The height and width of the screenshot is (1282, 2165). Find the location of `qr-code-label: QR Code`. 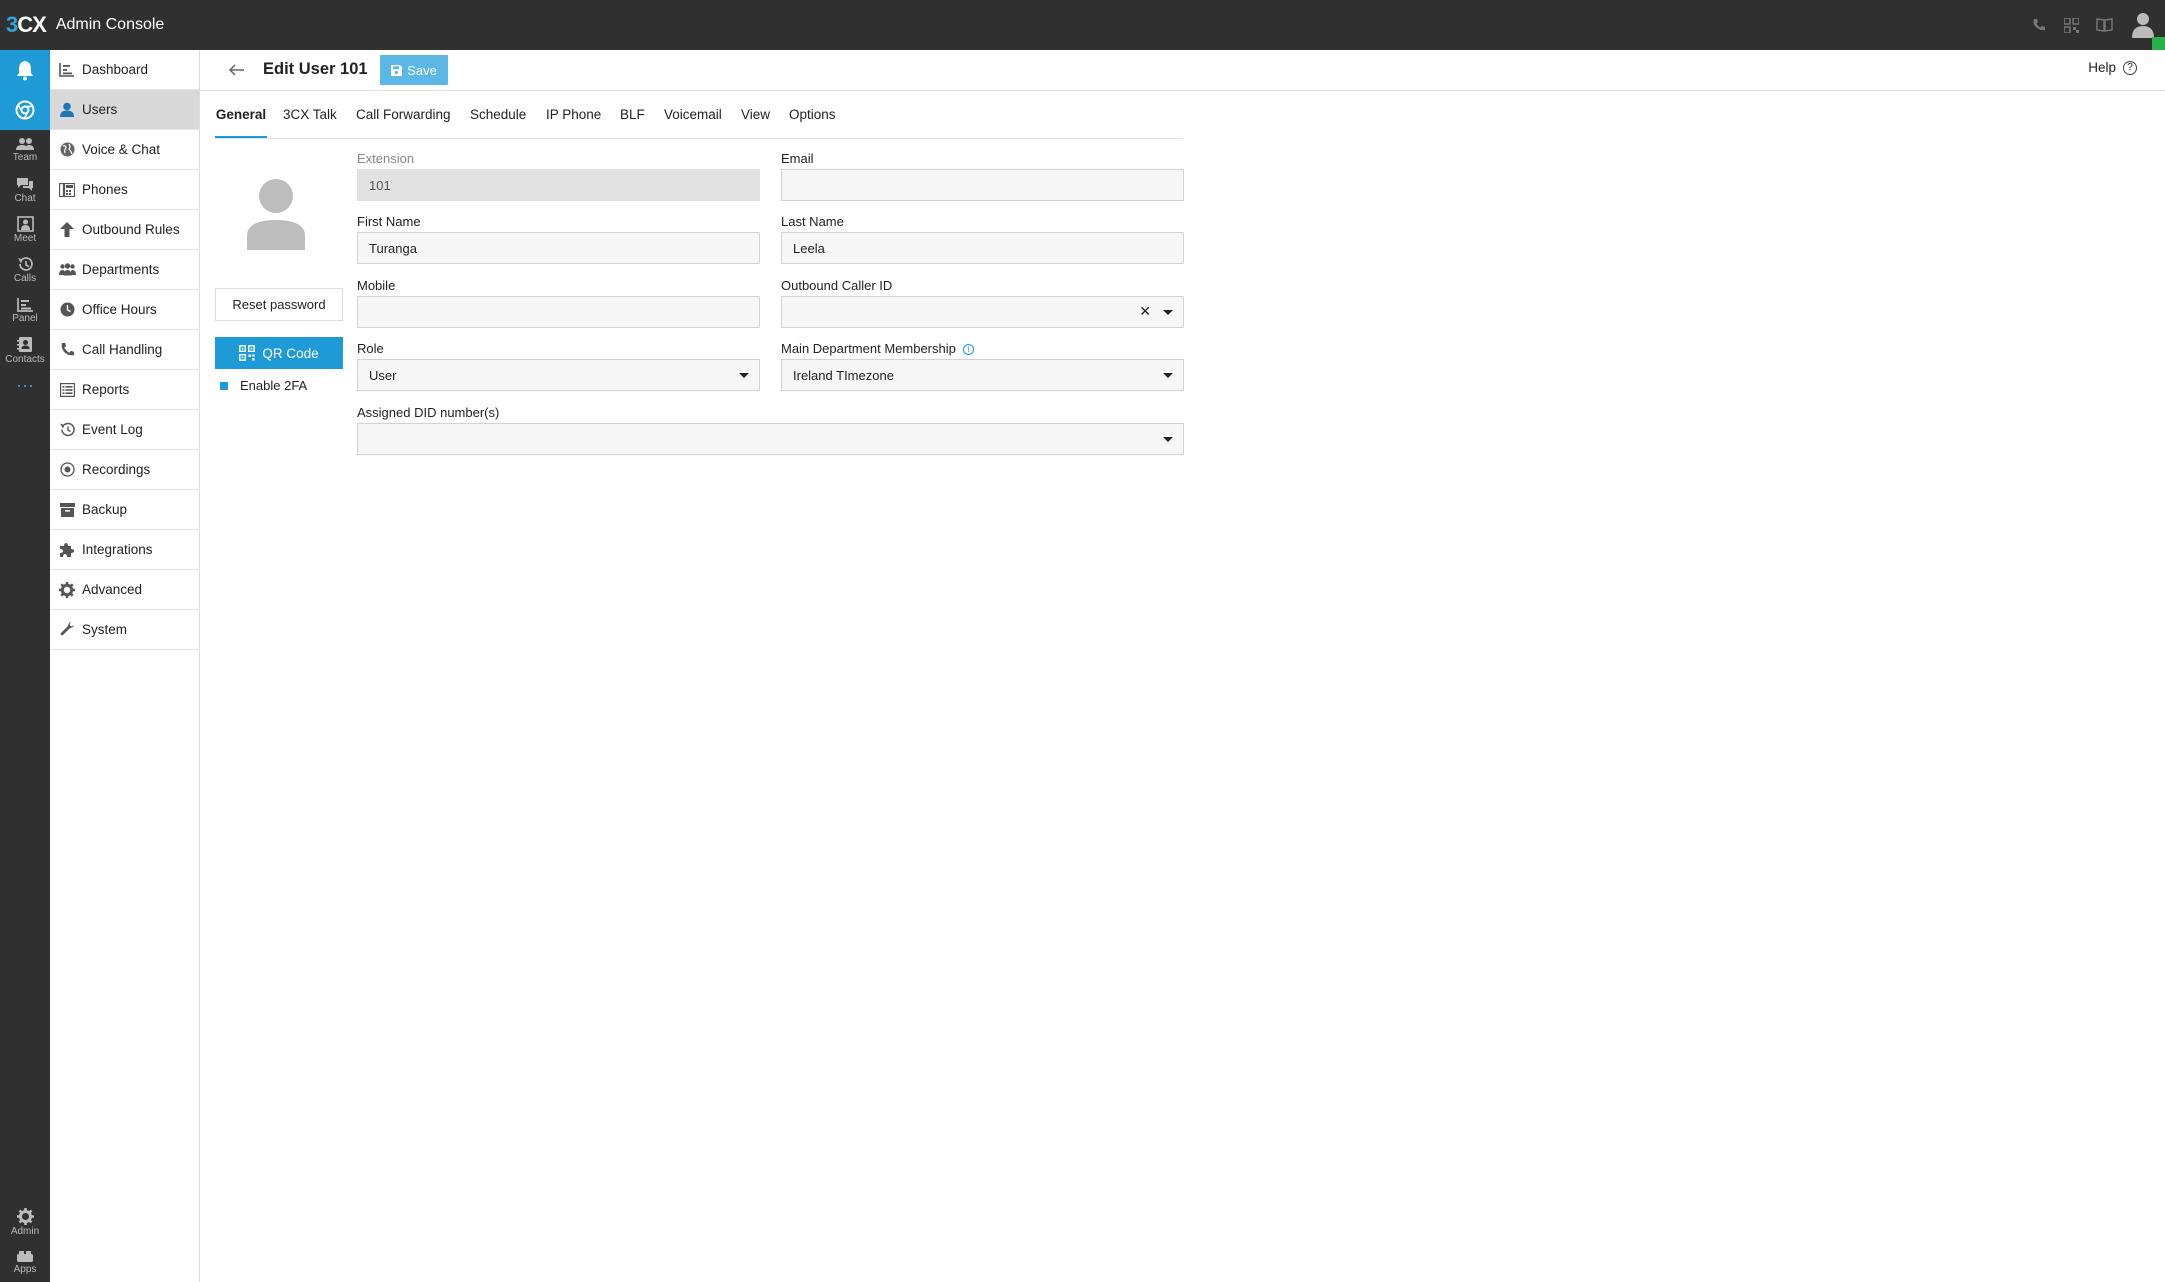

qr-code-label: QR Code is located at coordinates (290, 353).